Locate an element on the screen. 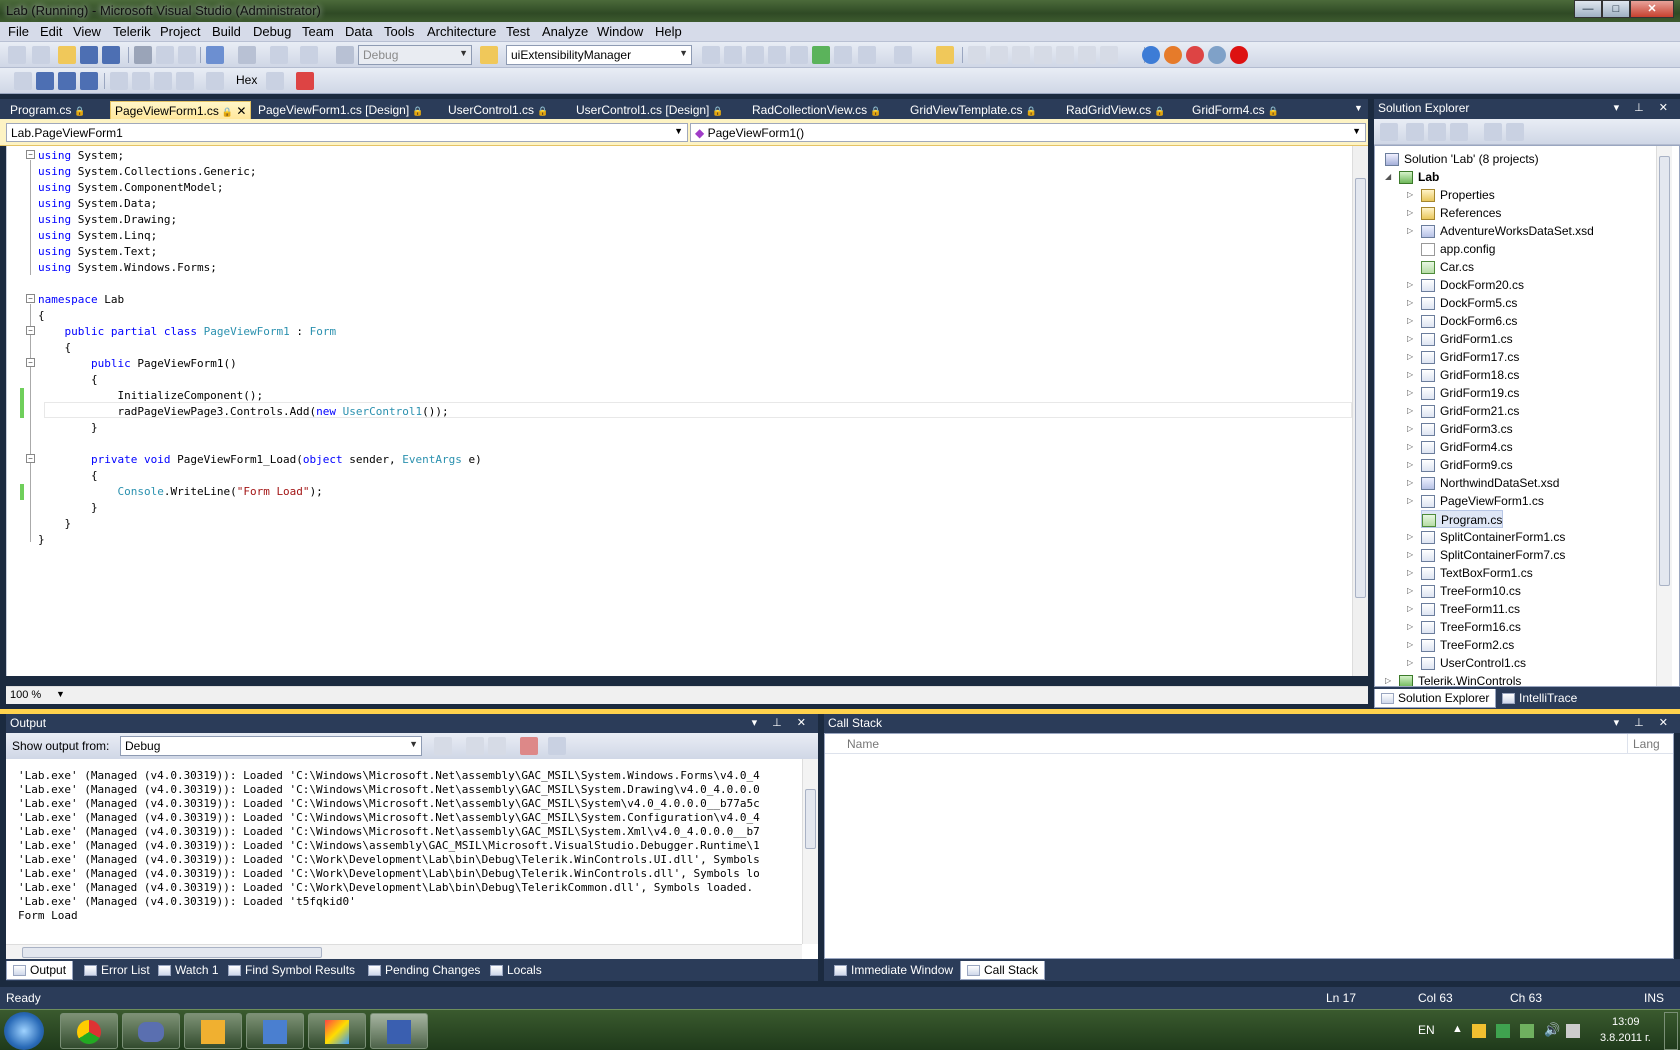 The height and width of the screenshot is (1050, 1680). navigate-backward-icon is located at coordinates (279, 55).